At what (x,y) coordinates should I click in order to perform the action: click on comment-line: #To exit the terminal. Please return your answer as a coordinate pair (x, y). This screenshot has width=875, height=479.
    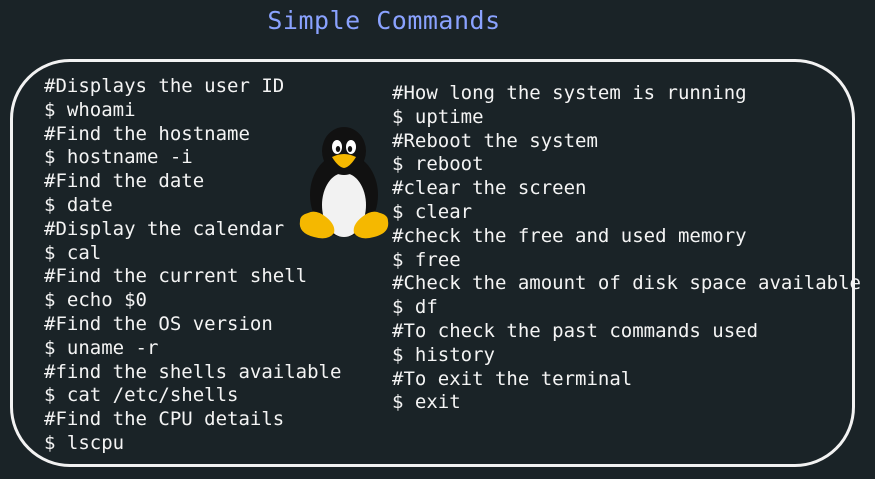
    Looking at the image, I should click on (512, 378).